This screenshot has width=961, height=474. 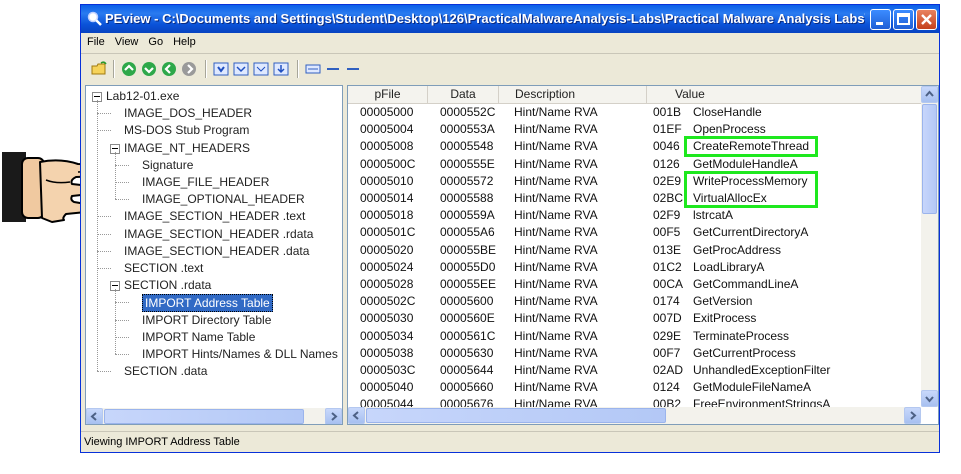 I want to click on tree-scroll-left-button, so click(x=94, y=416).